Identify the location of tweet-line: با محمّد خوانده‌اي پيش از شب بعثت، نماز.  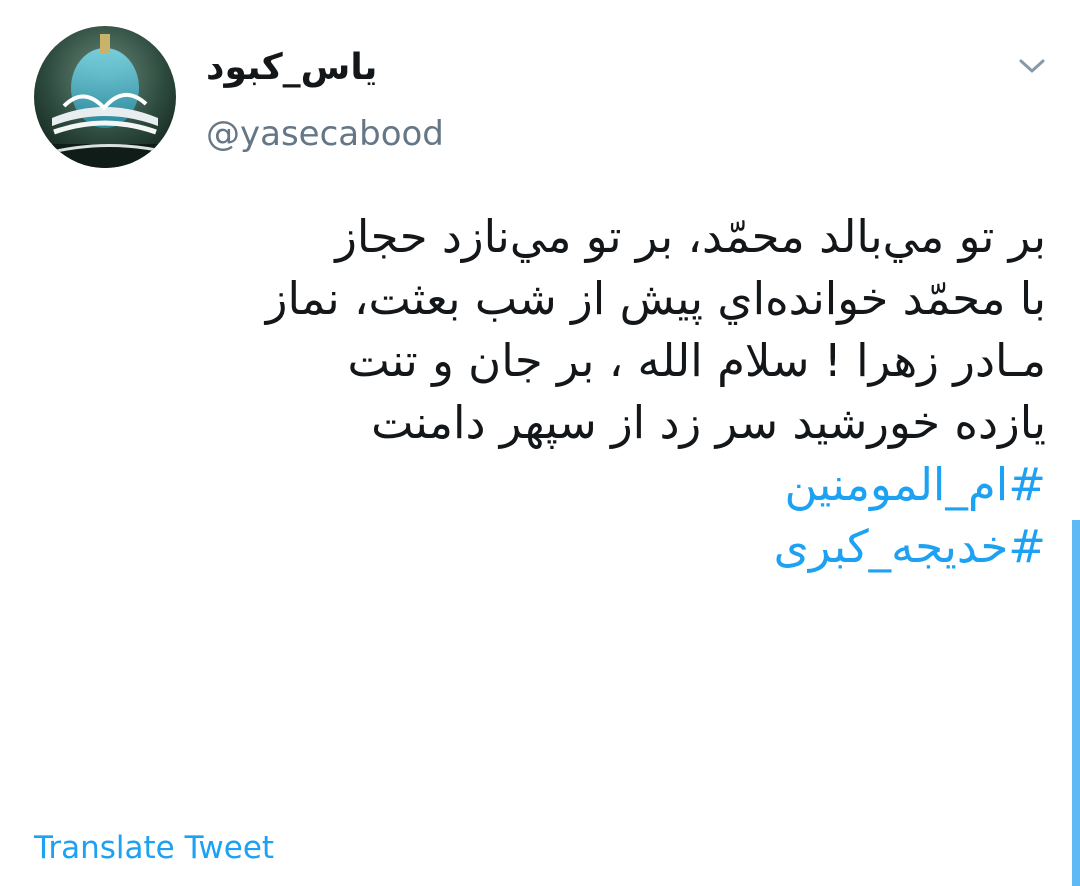
(655, 298).